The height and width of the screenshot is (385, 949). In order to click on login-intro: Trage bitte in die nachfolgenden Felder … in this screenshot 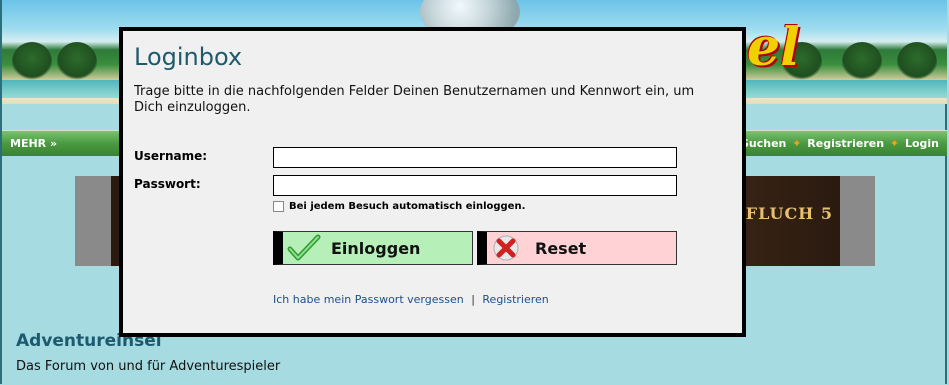, I will do `click(414, 99)`.